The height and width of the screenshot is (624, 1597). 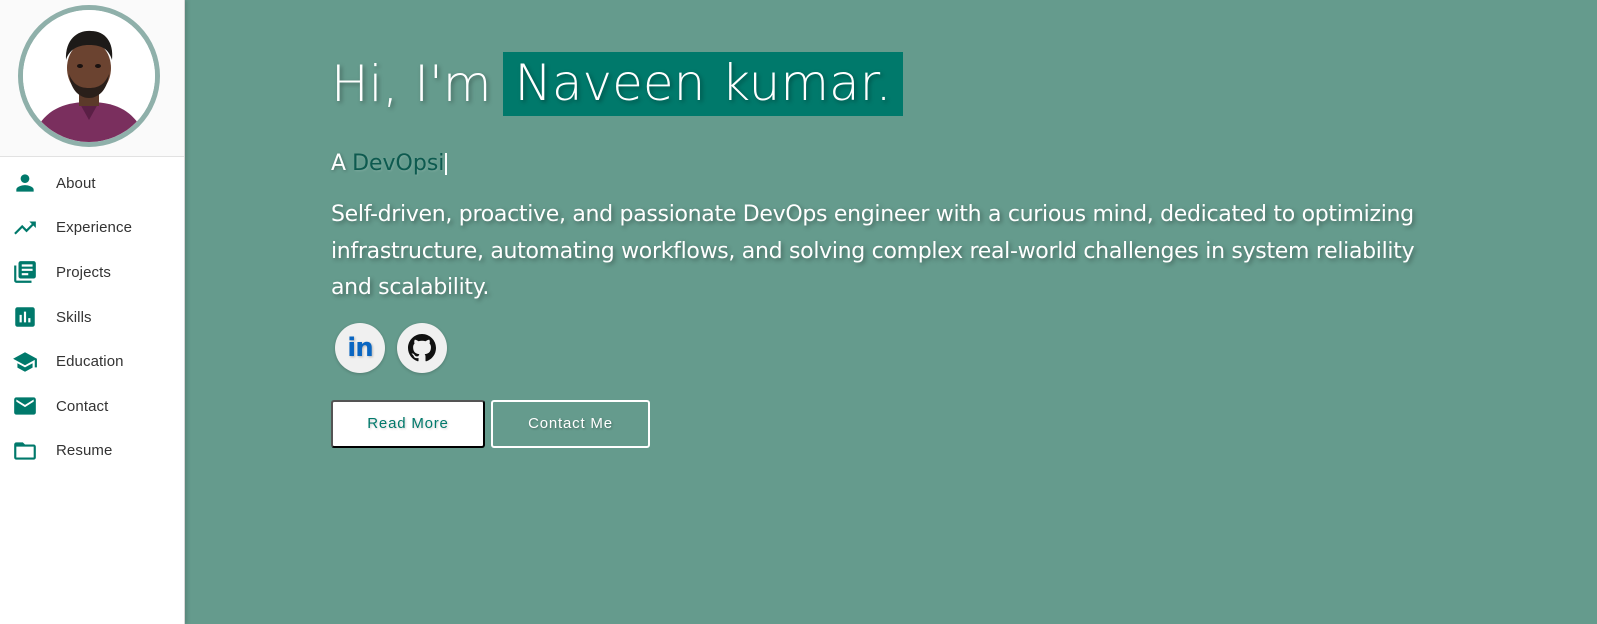 What do you see at coordinates (570, 423) in the screenshot?
I see `contact-me-button: Contact Me` at bounding box center [570, 423].